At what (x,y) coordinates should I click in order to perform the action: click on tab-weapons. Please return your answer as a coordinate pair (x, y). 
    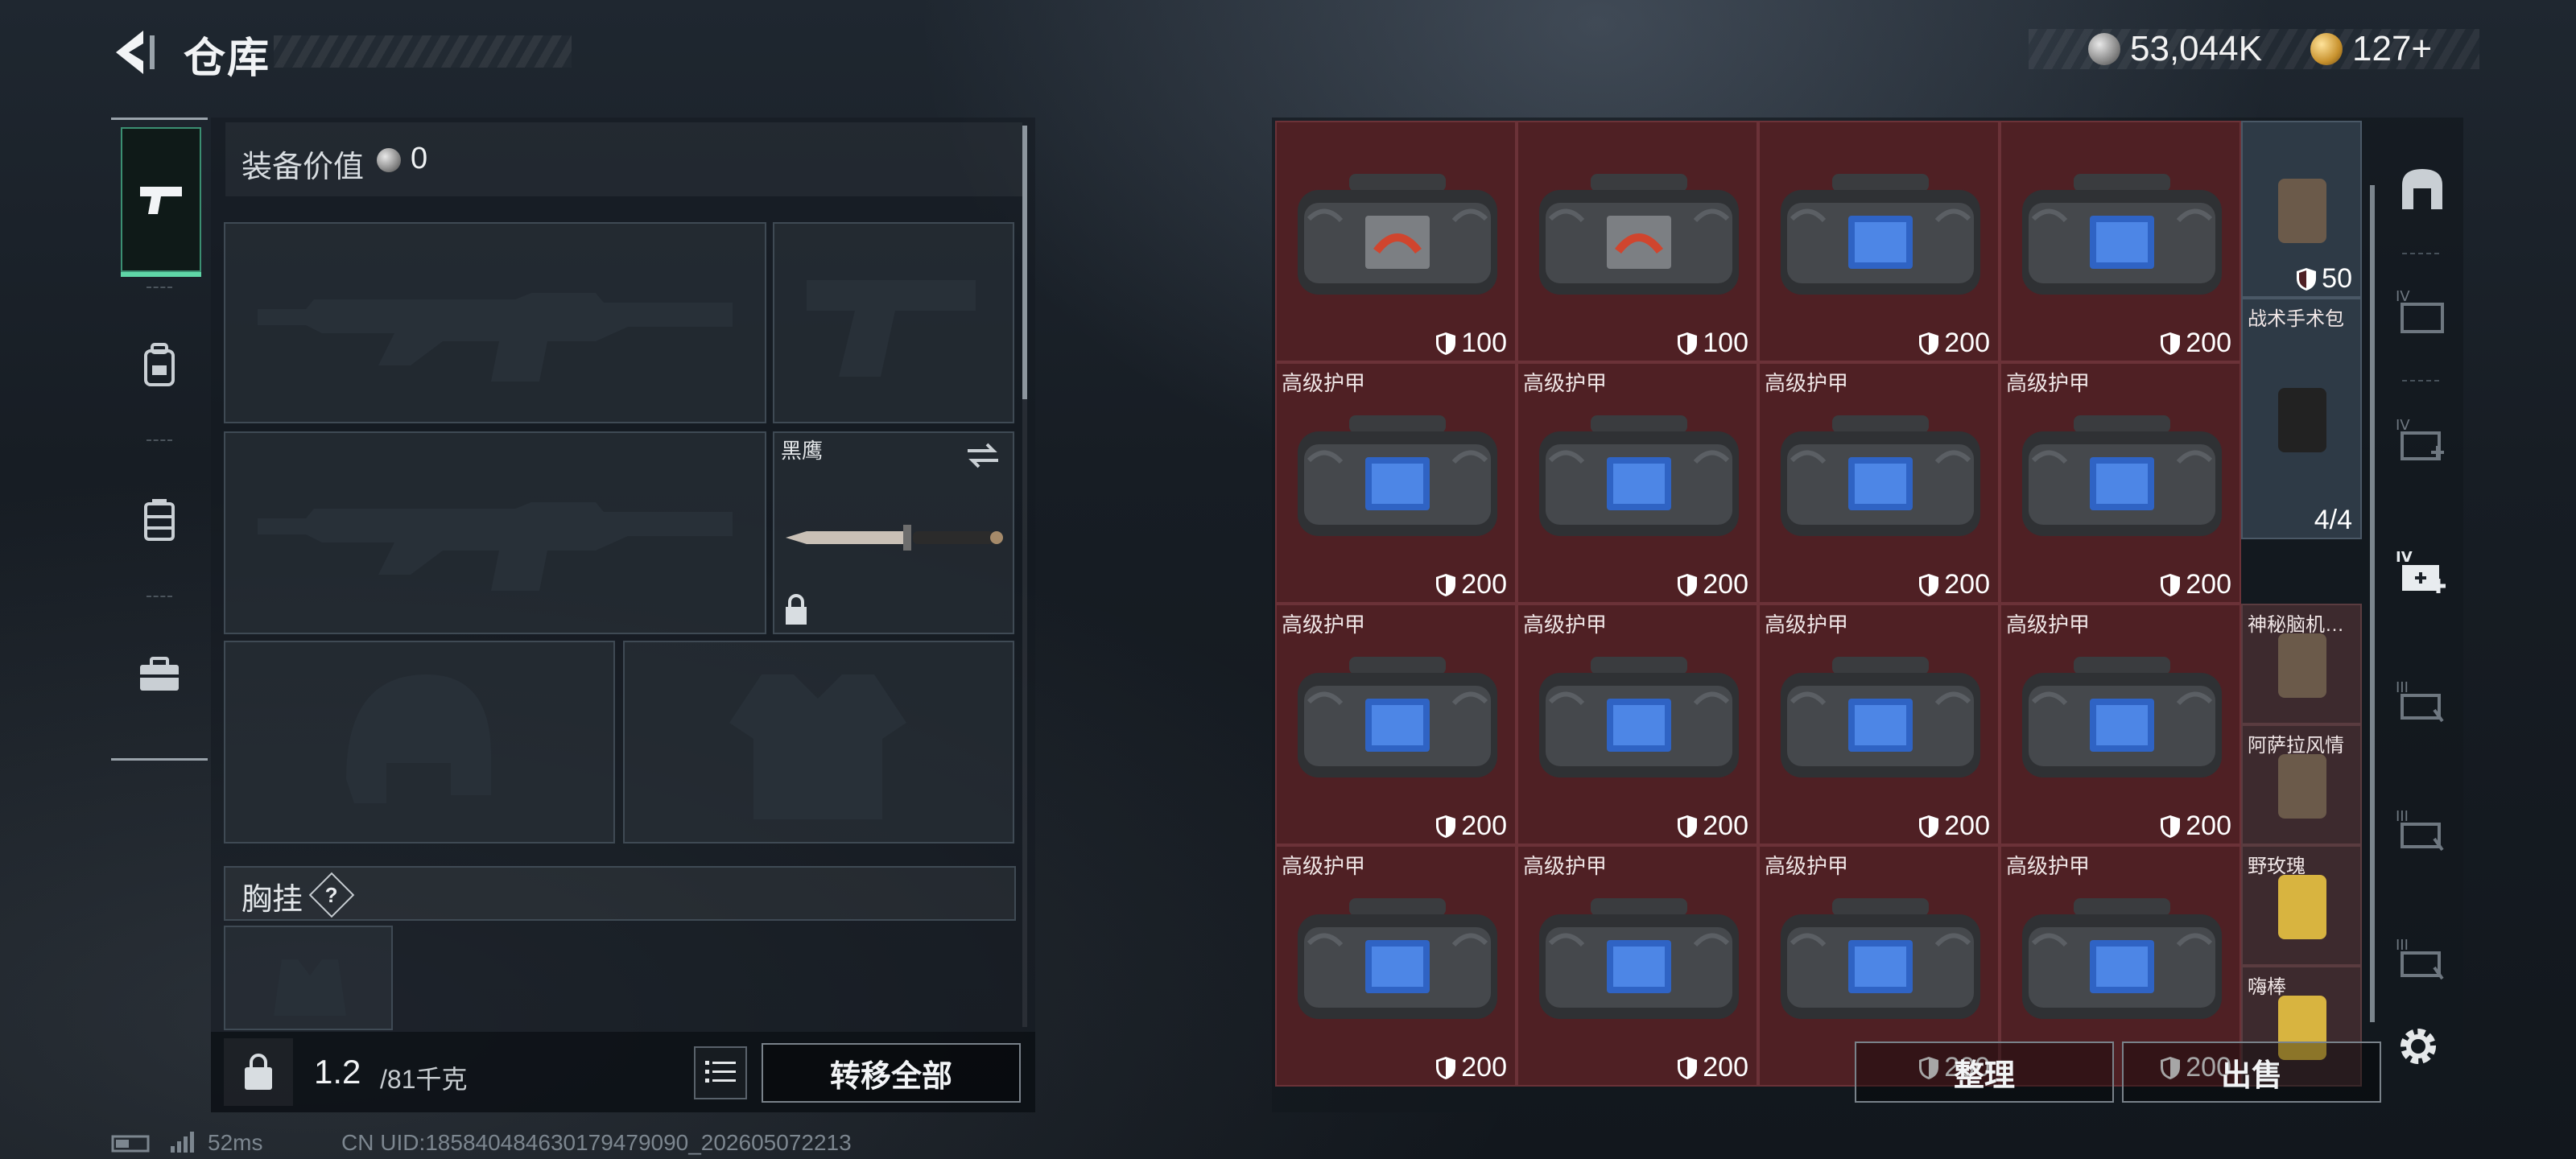
    Looking at the image, I should click on (161, 202).